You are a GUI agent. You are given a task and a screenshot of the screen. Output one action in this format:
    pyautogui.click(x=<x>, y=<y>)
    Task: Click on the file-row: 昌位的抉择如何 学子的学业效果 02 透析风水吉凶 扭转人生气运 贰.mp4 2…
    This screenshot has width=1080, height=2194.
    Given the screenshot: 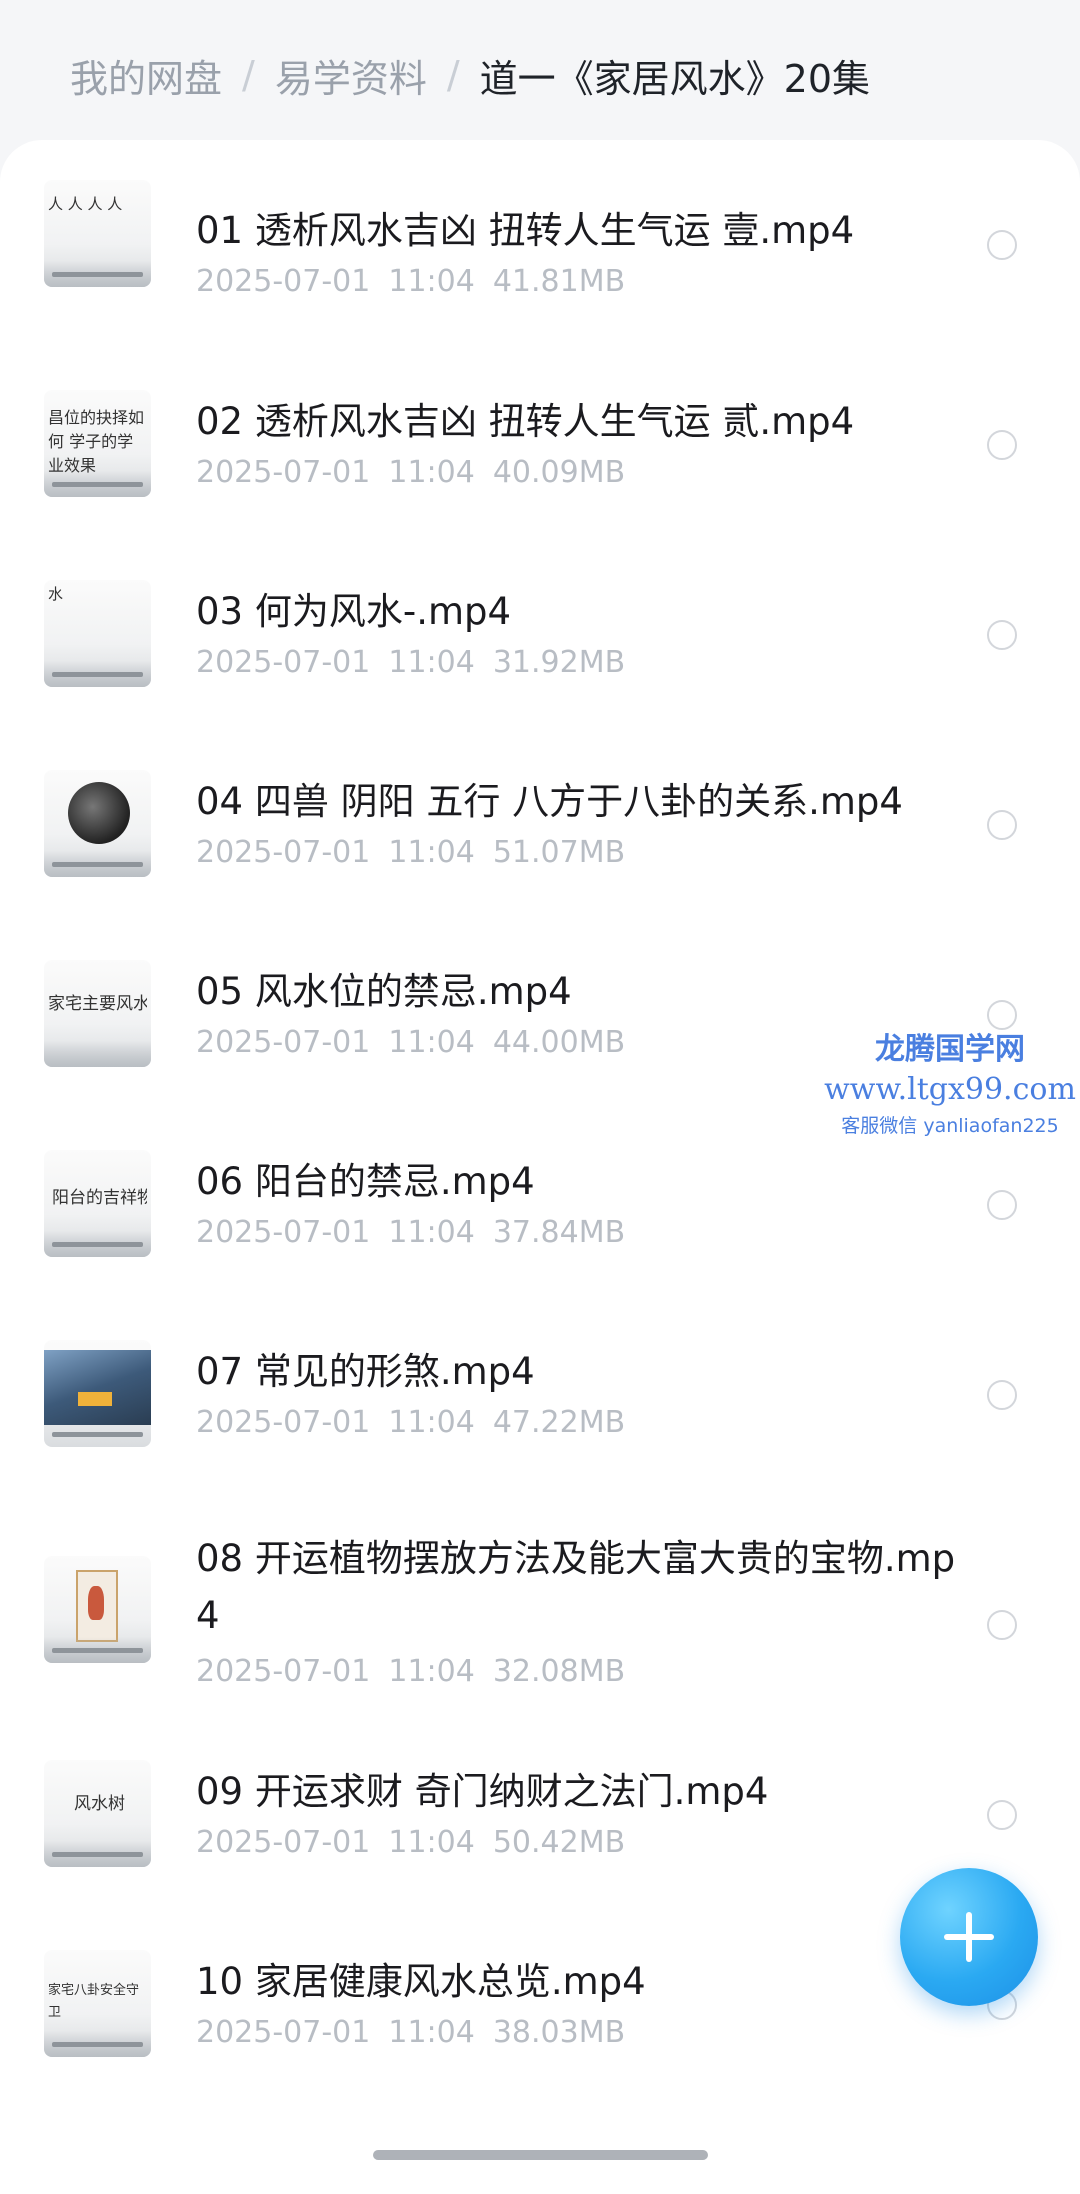 What is the action you would take?
    pyautogui.click(x=540, y=450)
    